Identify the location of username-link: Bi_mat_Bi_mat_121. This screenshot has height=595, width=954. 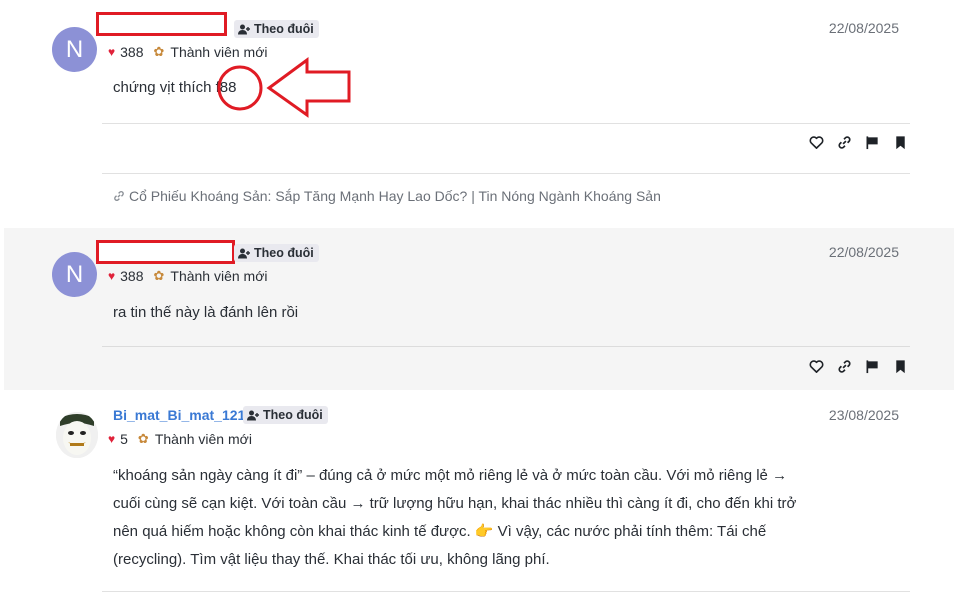
(179, 415).